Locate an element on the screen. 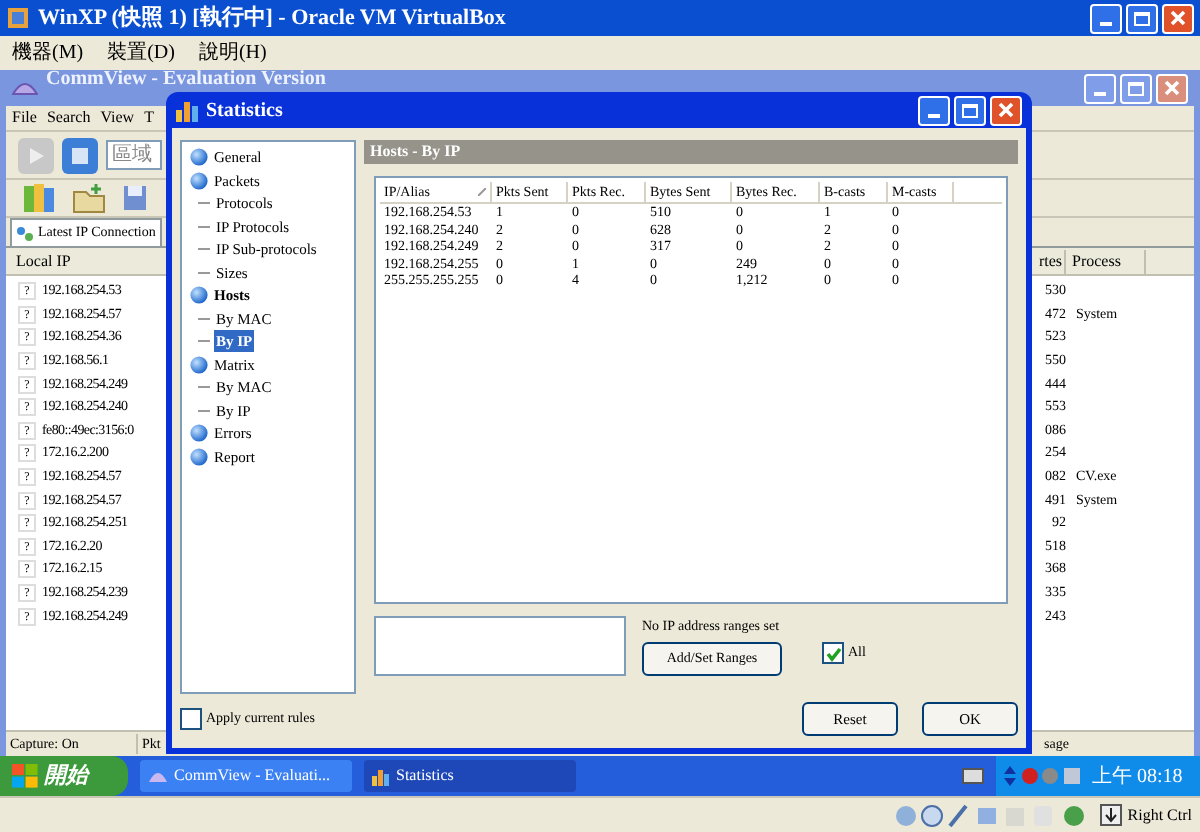  connection-icon is located at coordinates (25, 233).